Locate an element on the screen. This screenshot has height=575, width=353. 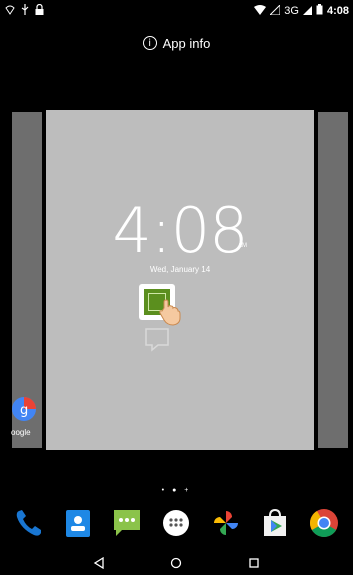
back-icon is located at coordinates (98, 562).